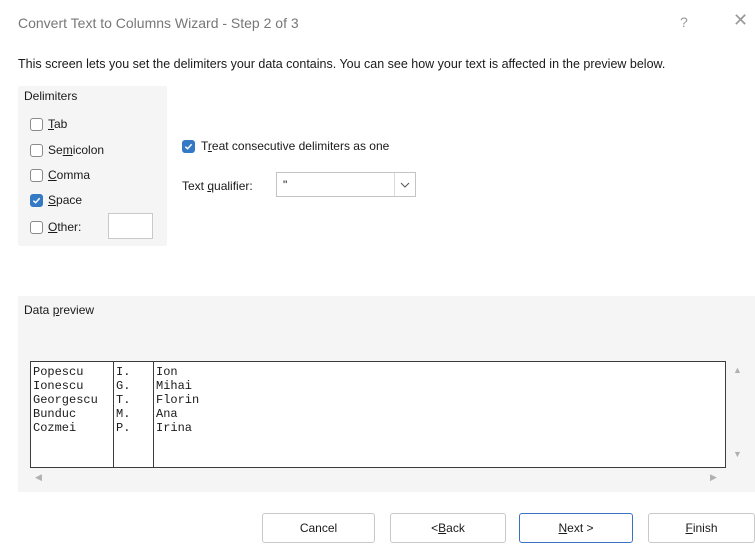 The image size is (755, 548). Describe the element at coordinates (285, 184) in the screenshot. I see `text-qualifier-value: "` at that location.